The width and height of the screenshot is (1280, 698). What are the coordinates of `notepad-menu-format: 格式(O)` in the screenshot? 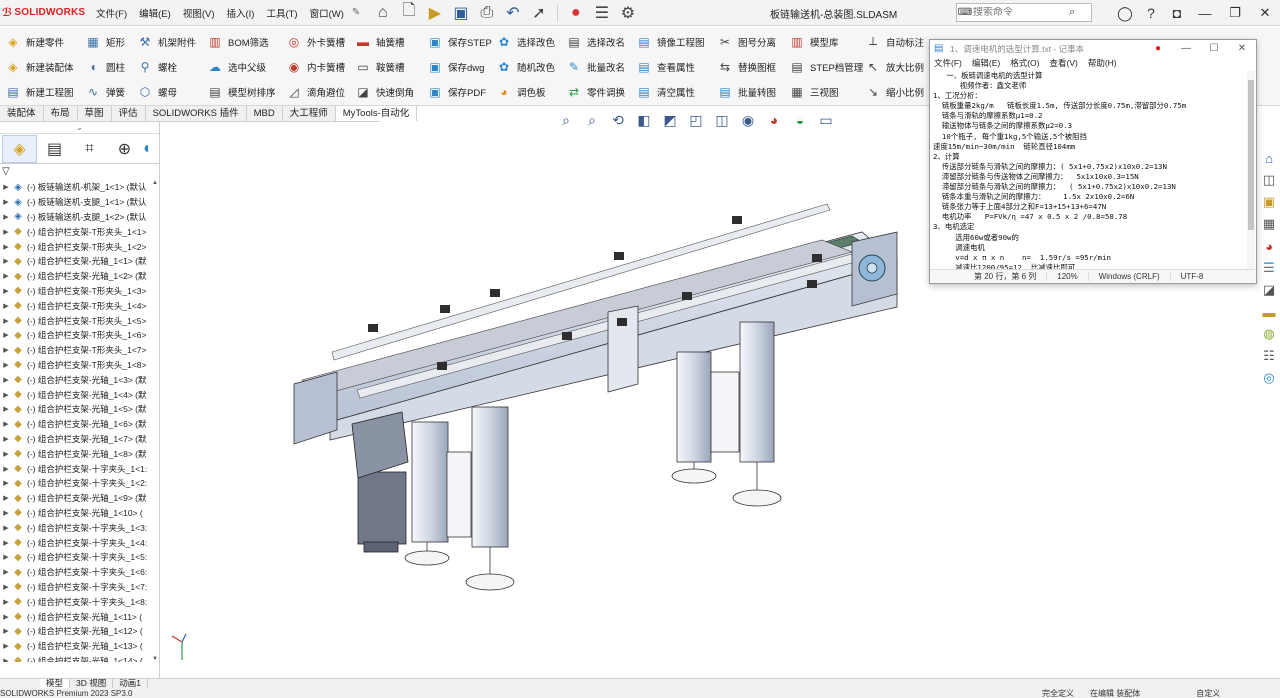 It's located at (1024, 63).